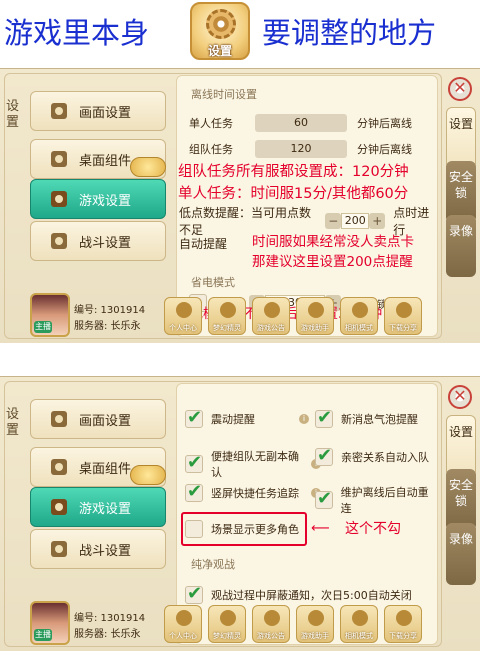 The width and height of the screenshot is (480, 655). I want to click on header-right-text: 要调整的地方, so click(349, 33).